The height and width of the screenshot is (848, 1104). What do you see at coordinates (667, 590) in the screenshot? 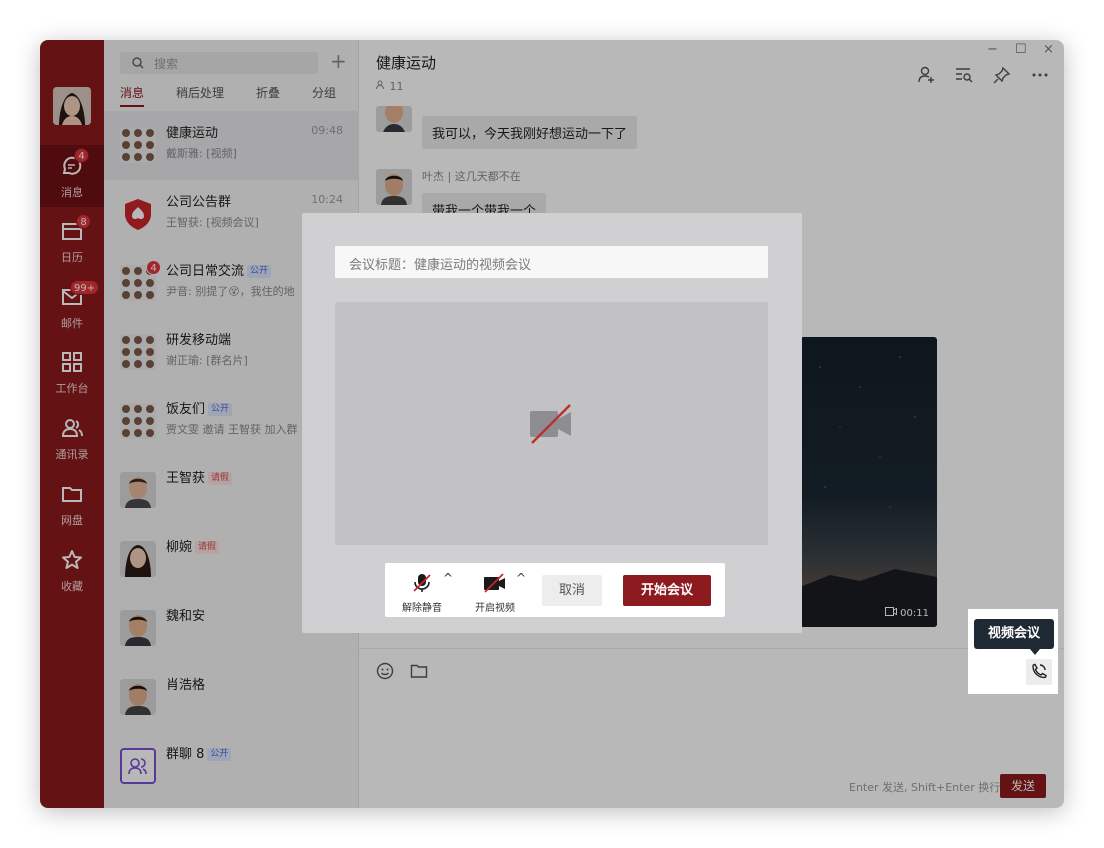
I see `start-meeting-button: 开始会议` at bounding box center [667, 590].